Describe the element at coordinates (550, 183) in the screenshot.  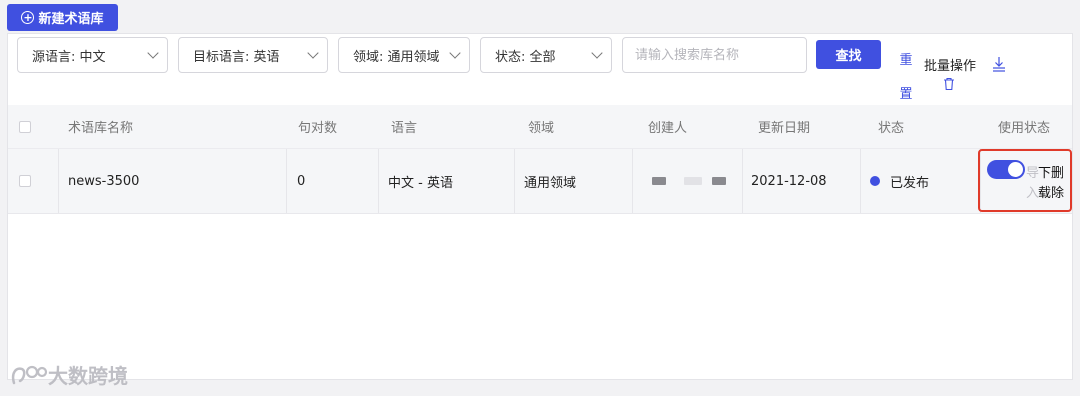
I see `domain-value: 通用领域` at that location.